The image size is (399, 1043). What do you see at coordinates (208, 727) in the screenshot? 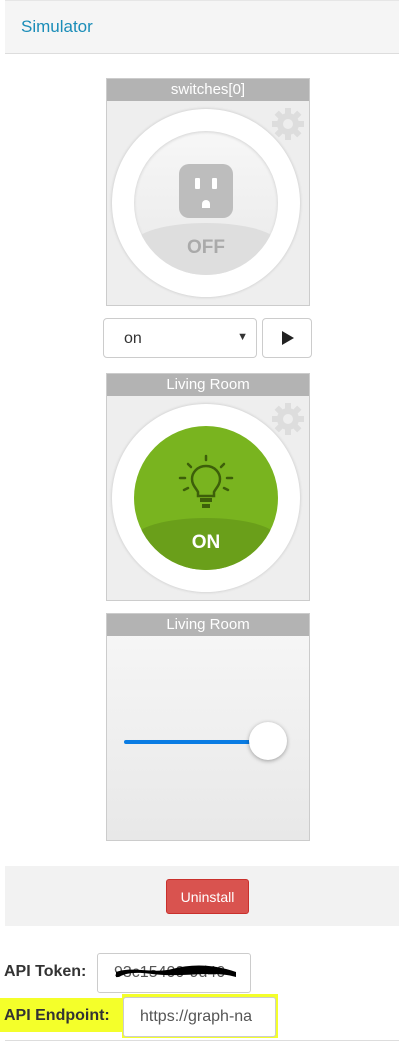
I see `dimmer-tile: Living Room` at bounding box center [208, 727].